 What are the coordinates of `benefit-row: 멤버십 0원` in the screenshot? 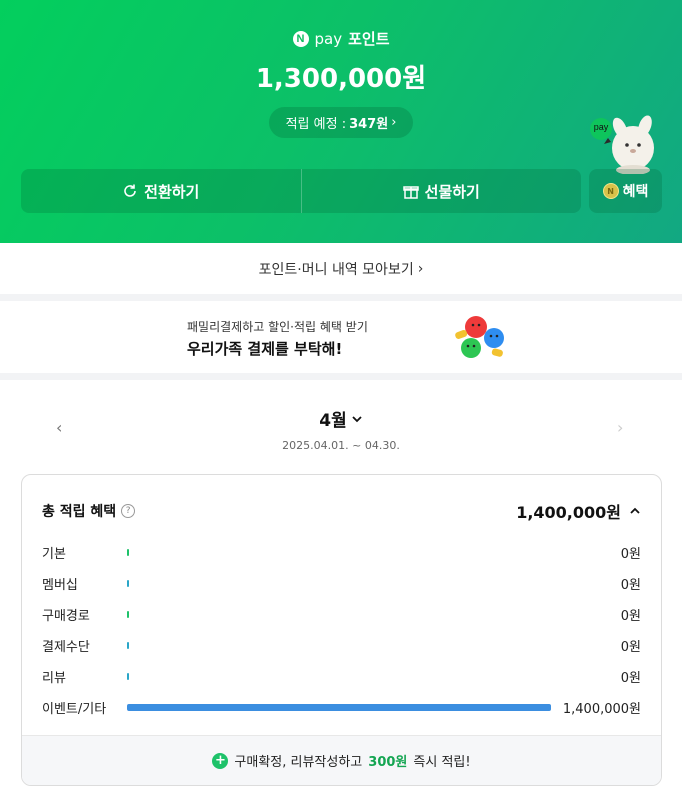 It's located at (341, 583).